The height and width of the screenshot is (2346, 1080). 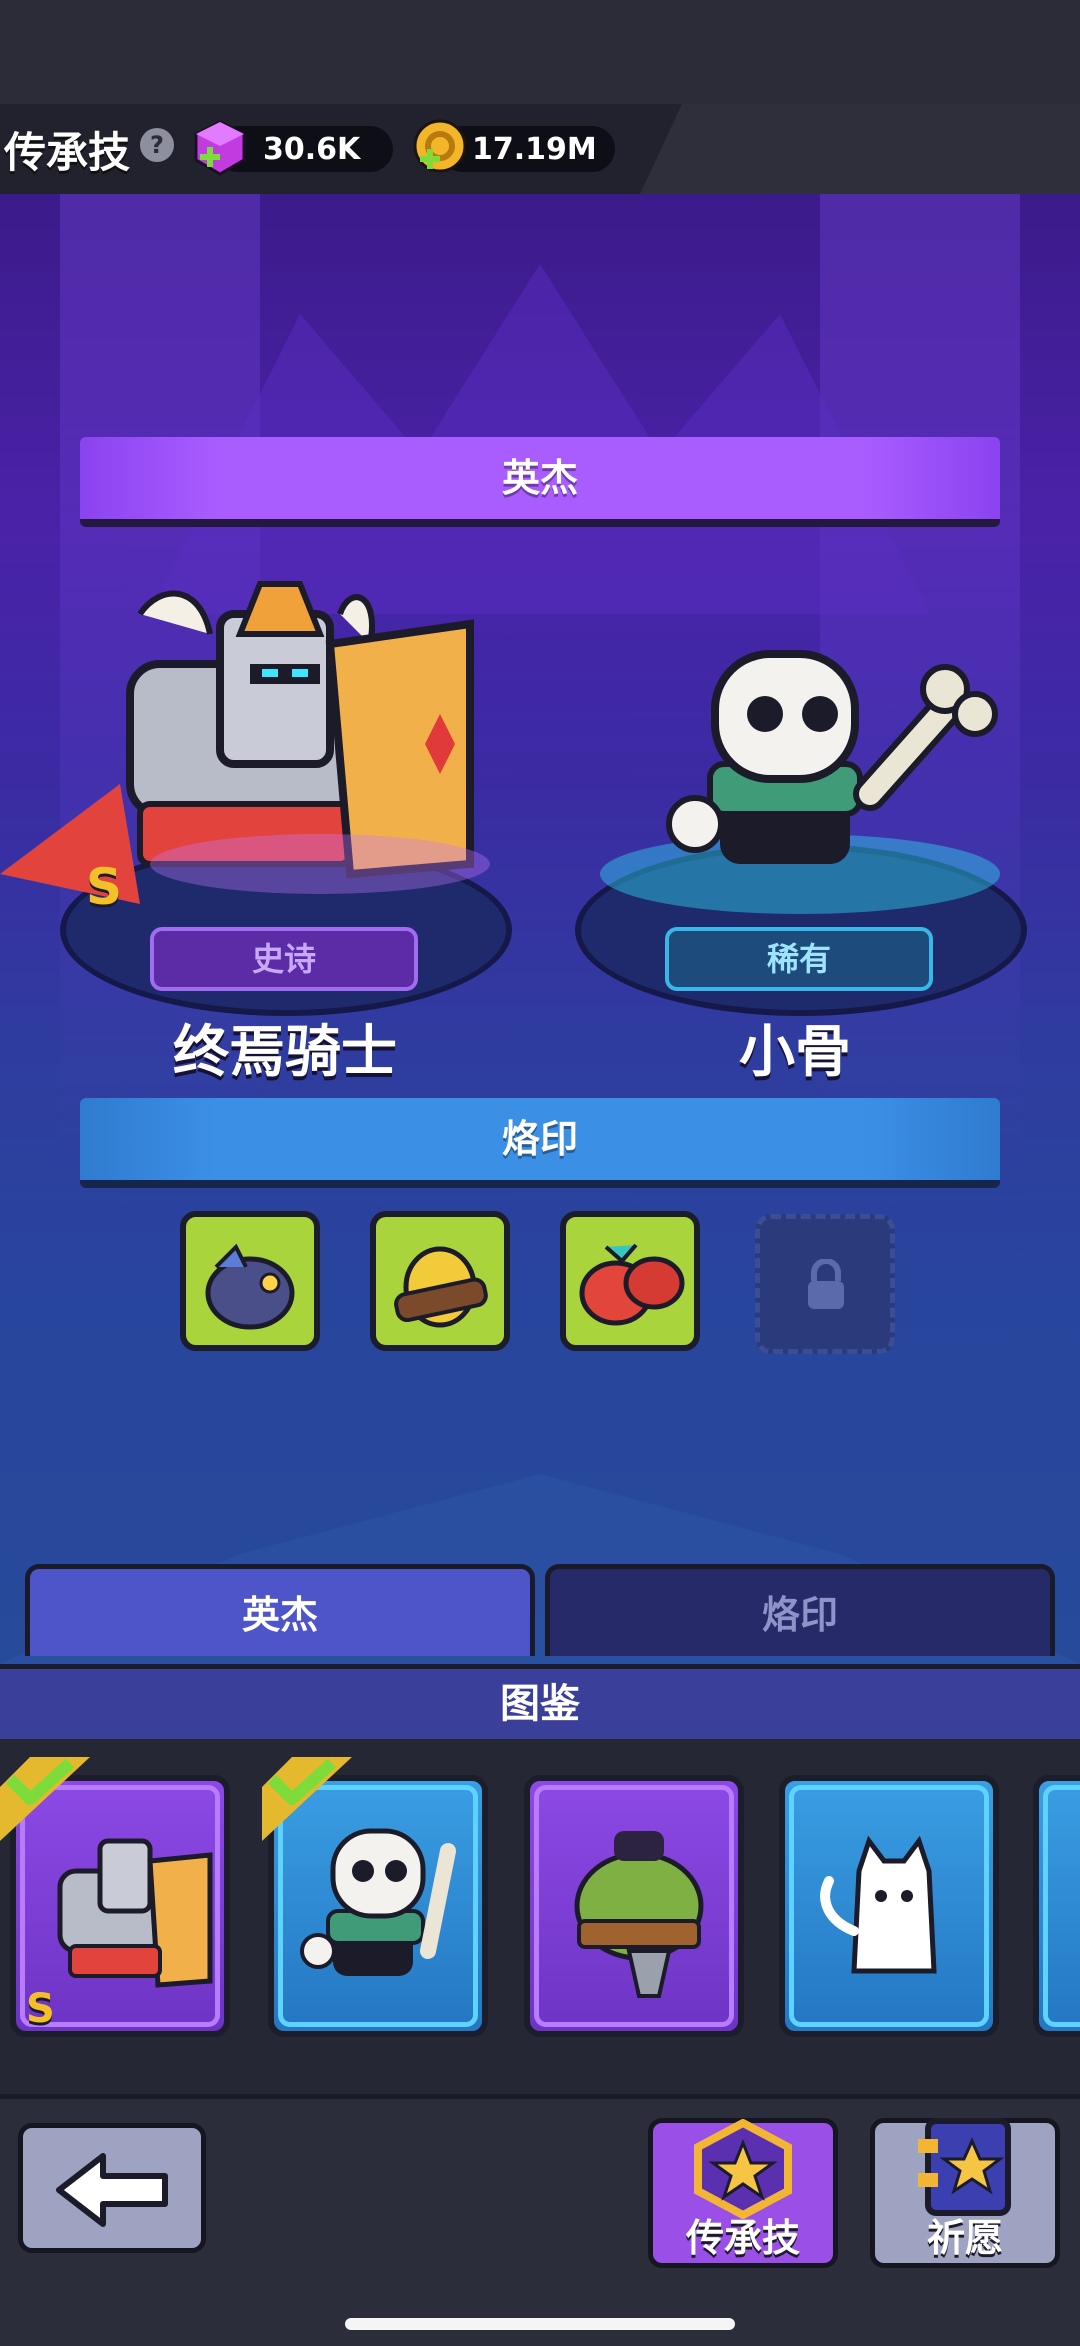 I want to click on codex-card-ghost-cat, so click(x=889, y=1906).